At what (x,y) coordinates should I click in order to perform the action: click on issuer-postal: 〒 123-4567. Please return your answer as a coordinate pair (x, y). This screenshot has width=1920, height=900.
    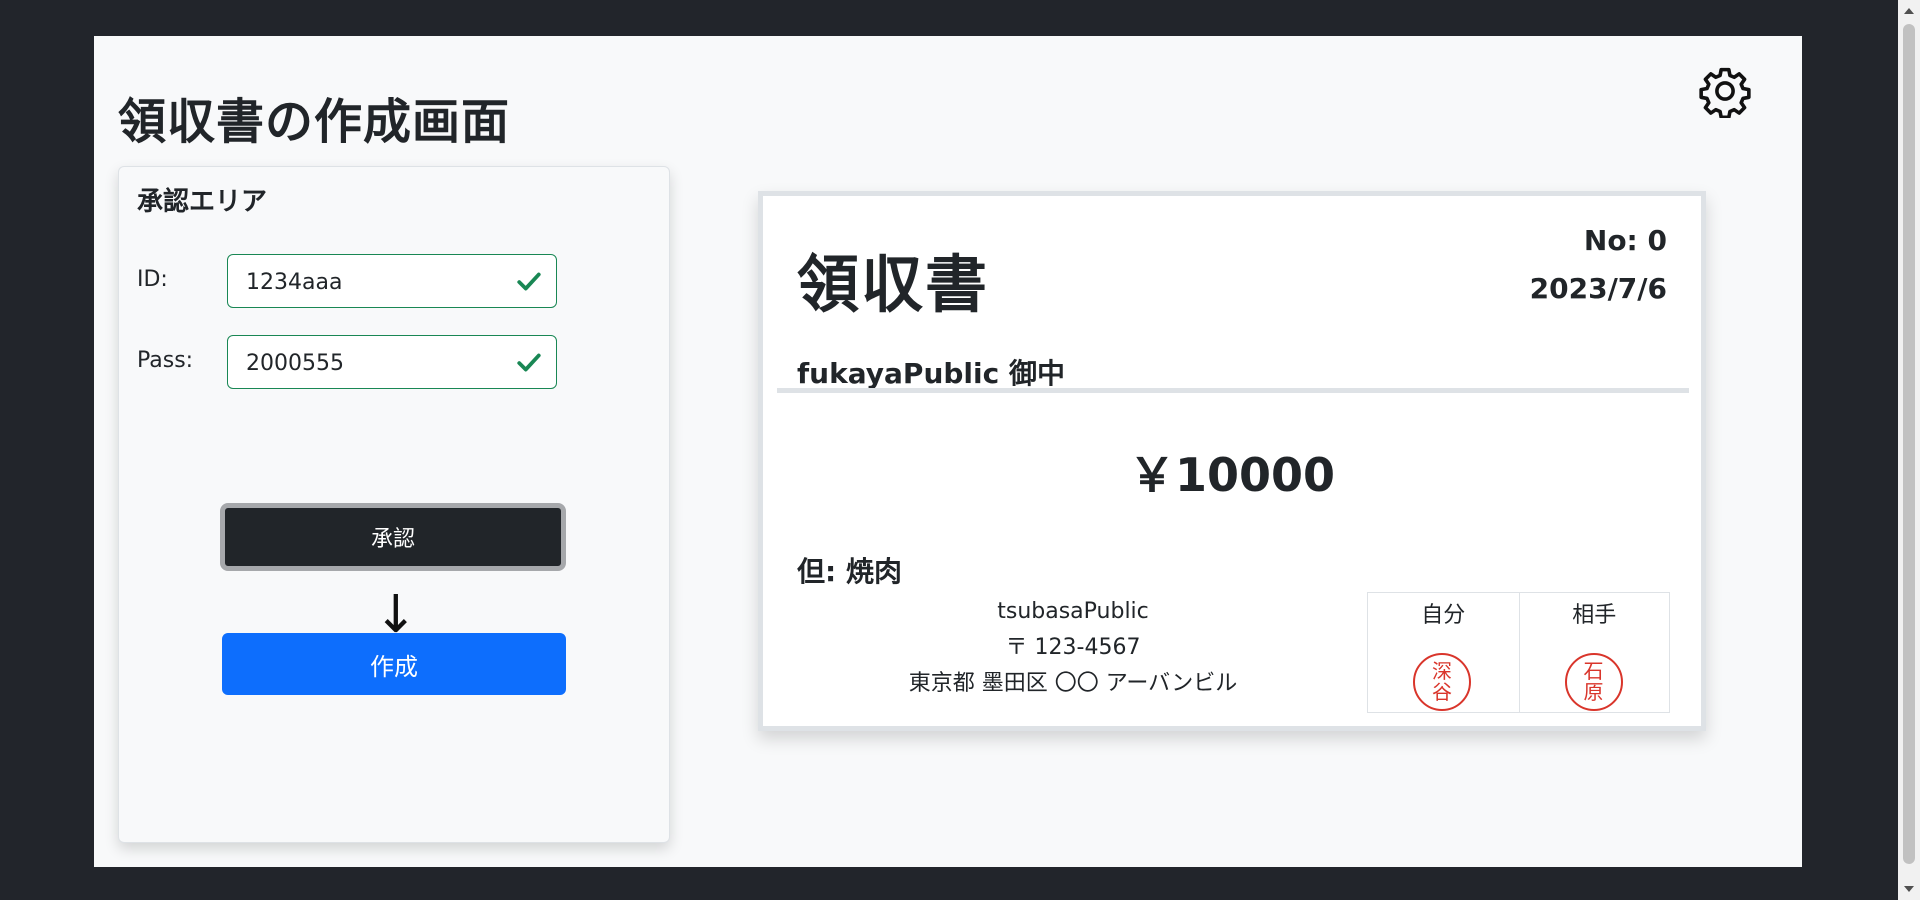
    Looking at the image, I should click on (1073, 647).